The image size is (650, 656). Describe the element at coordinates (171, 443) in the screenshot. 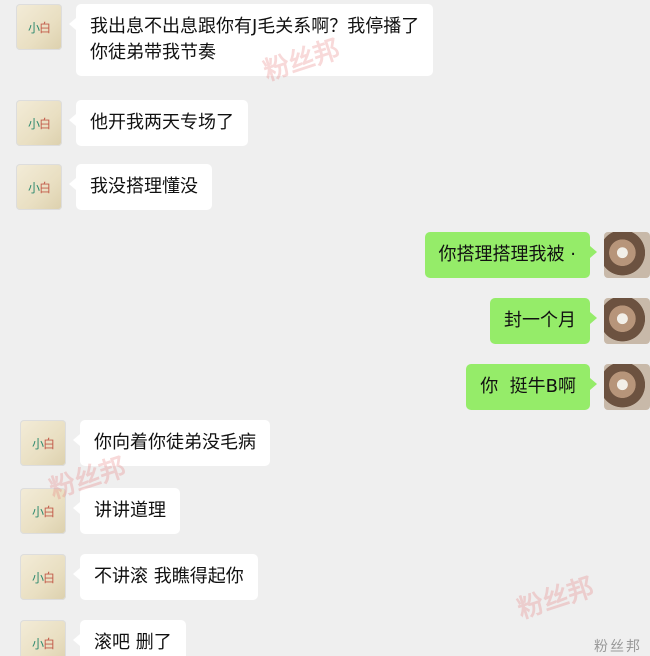

I see `message-bubble: 你向着你徒弟没毛病` at that location.